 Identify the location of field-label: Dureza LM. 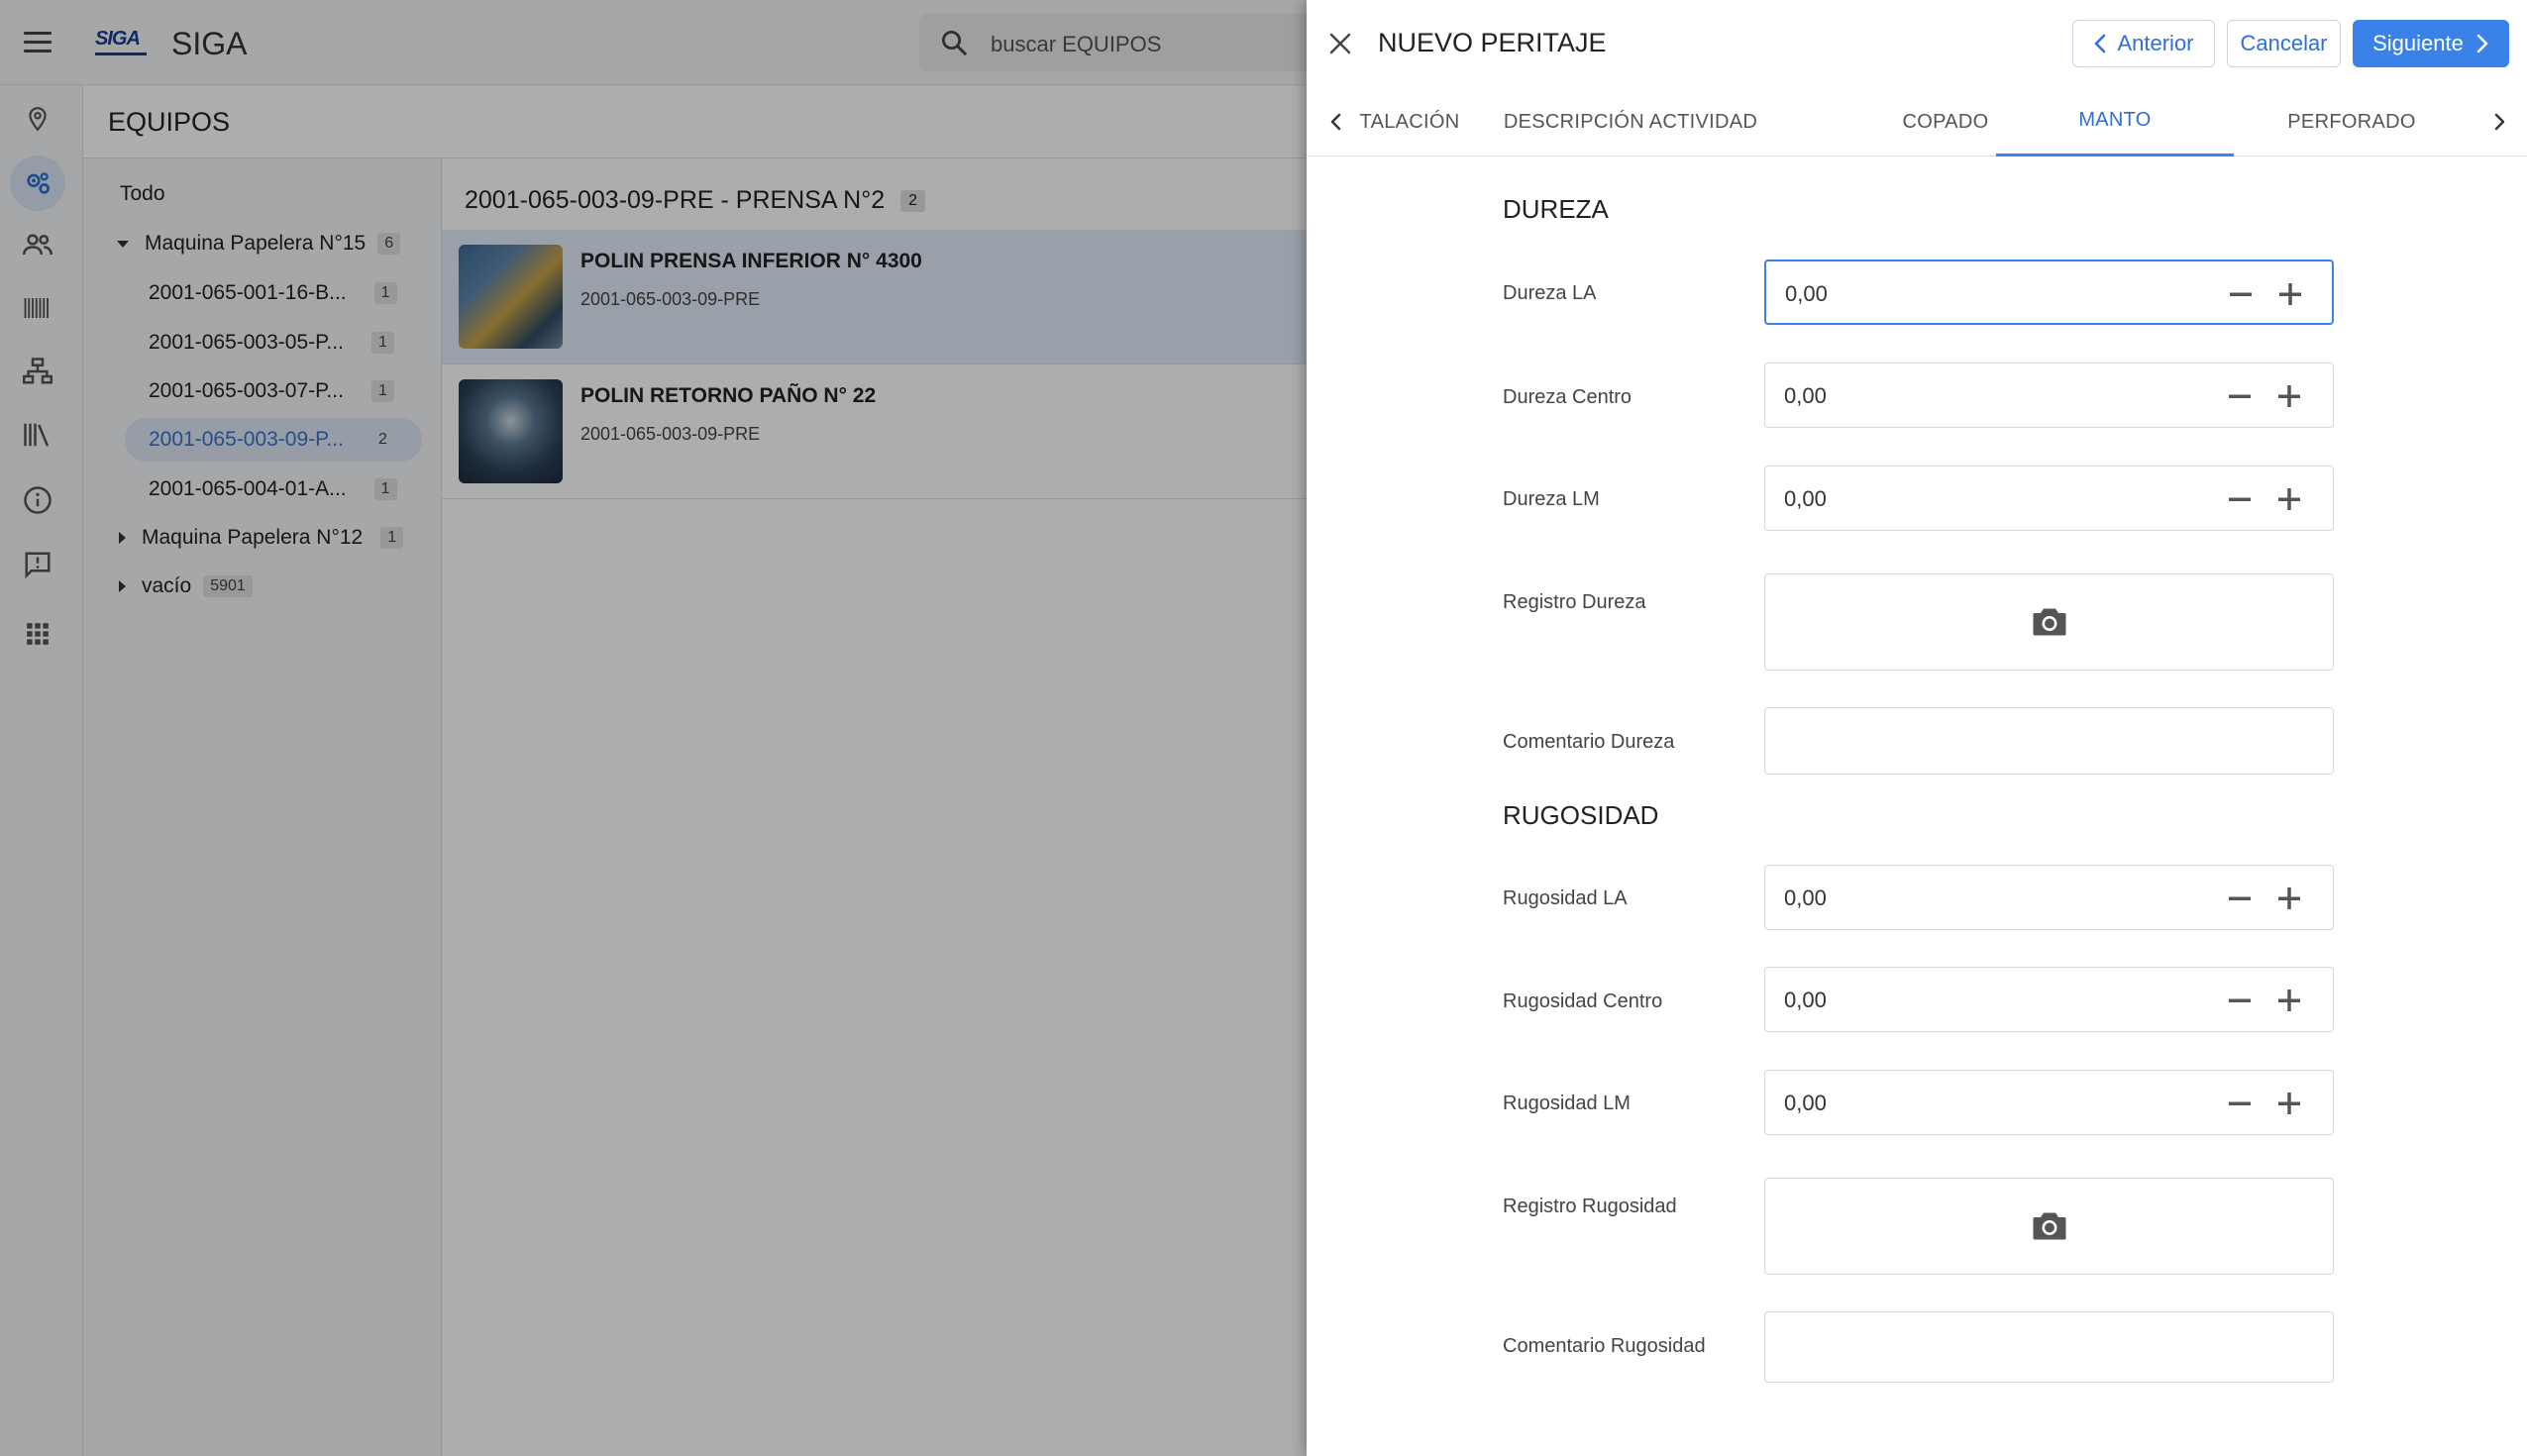
(1551, 499).